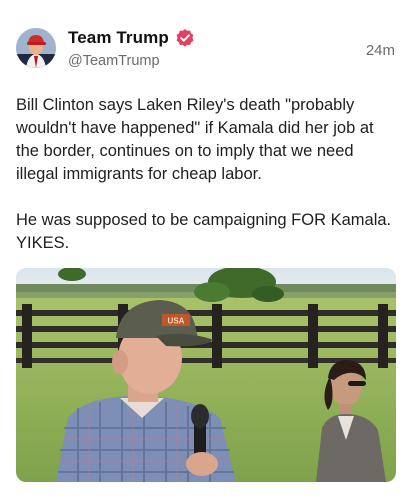 The image size is (411, 500). I want to click on profile-avatar-icon, so click(36, 48).